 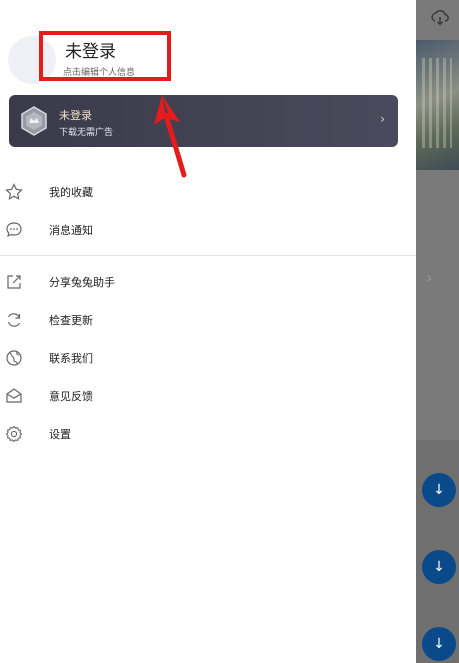 I want to click on menu-item-favorites: 我的收藏, so click(x=208, y=192).